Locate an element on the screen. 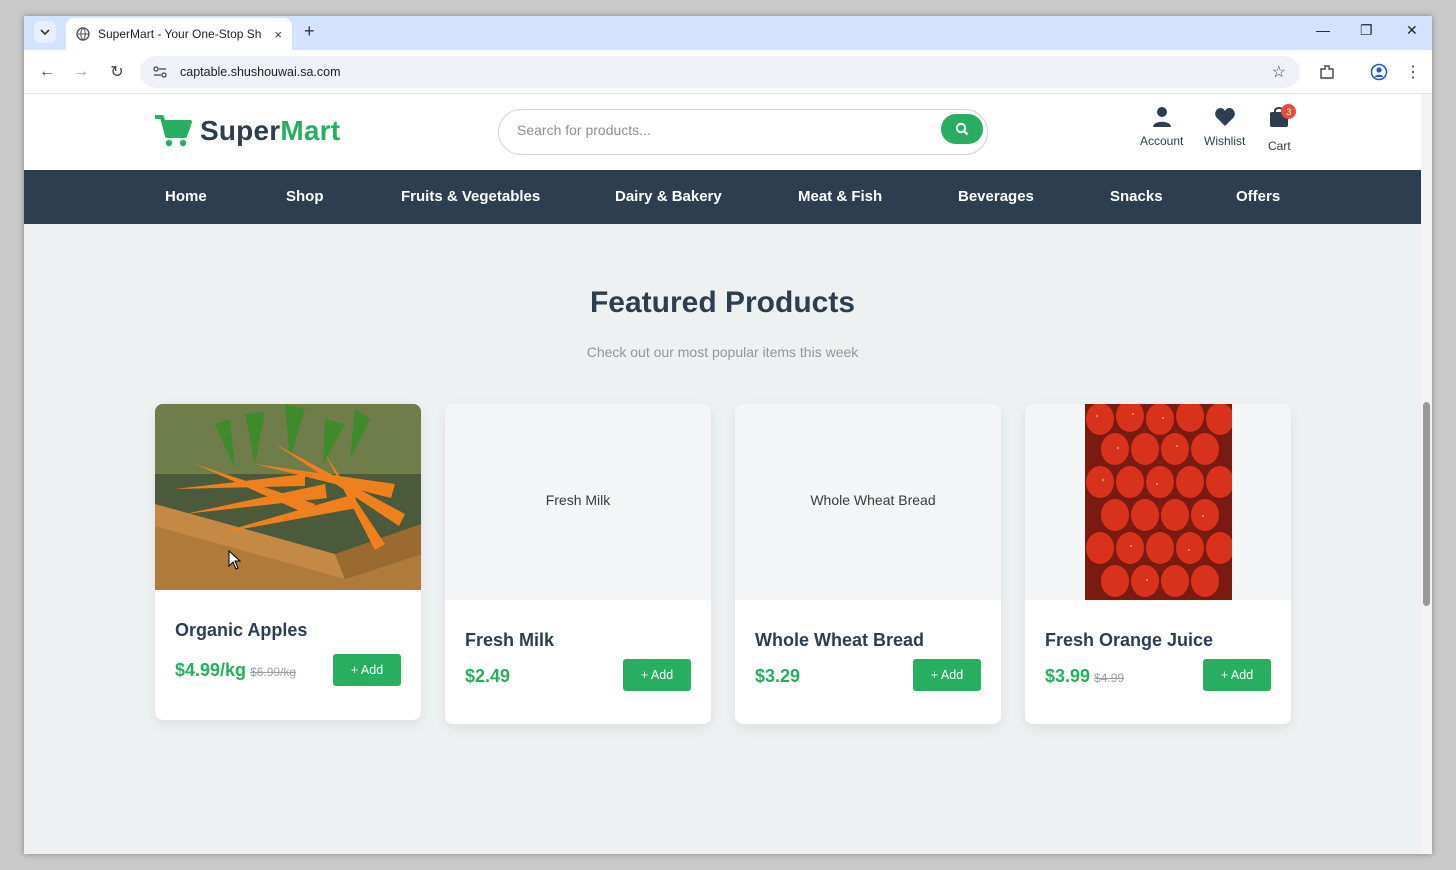 This screenshot has width=1456, height=870. logo: SuperMart is located at coordinates (247, 131).